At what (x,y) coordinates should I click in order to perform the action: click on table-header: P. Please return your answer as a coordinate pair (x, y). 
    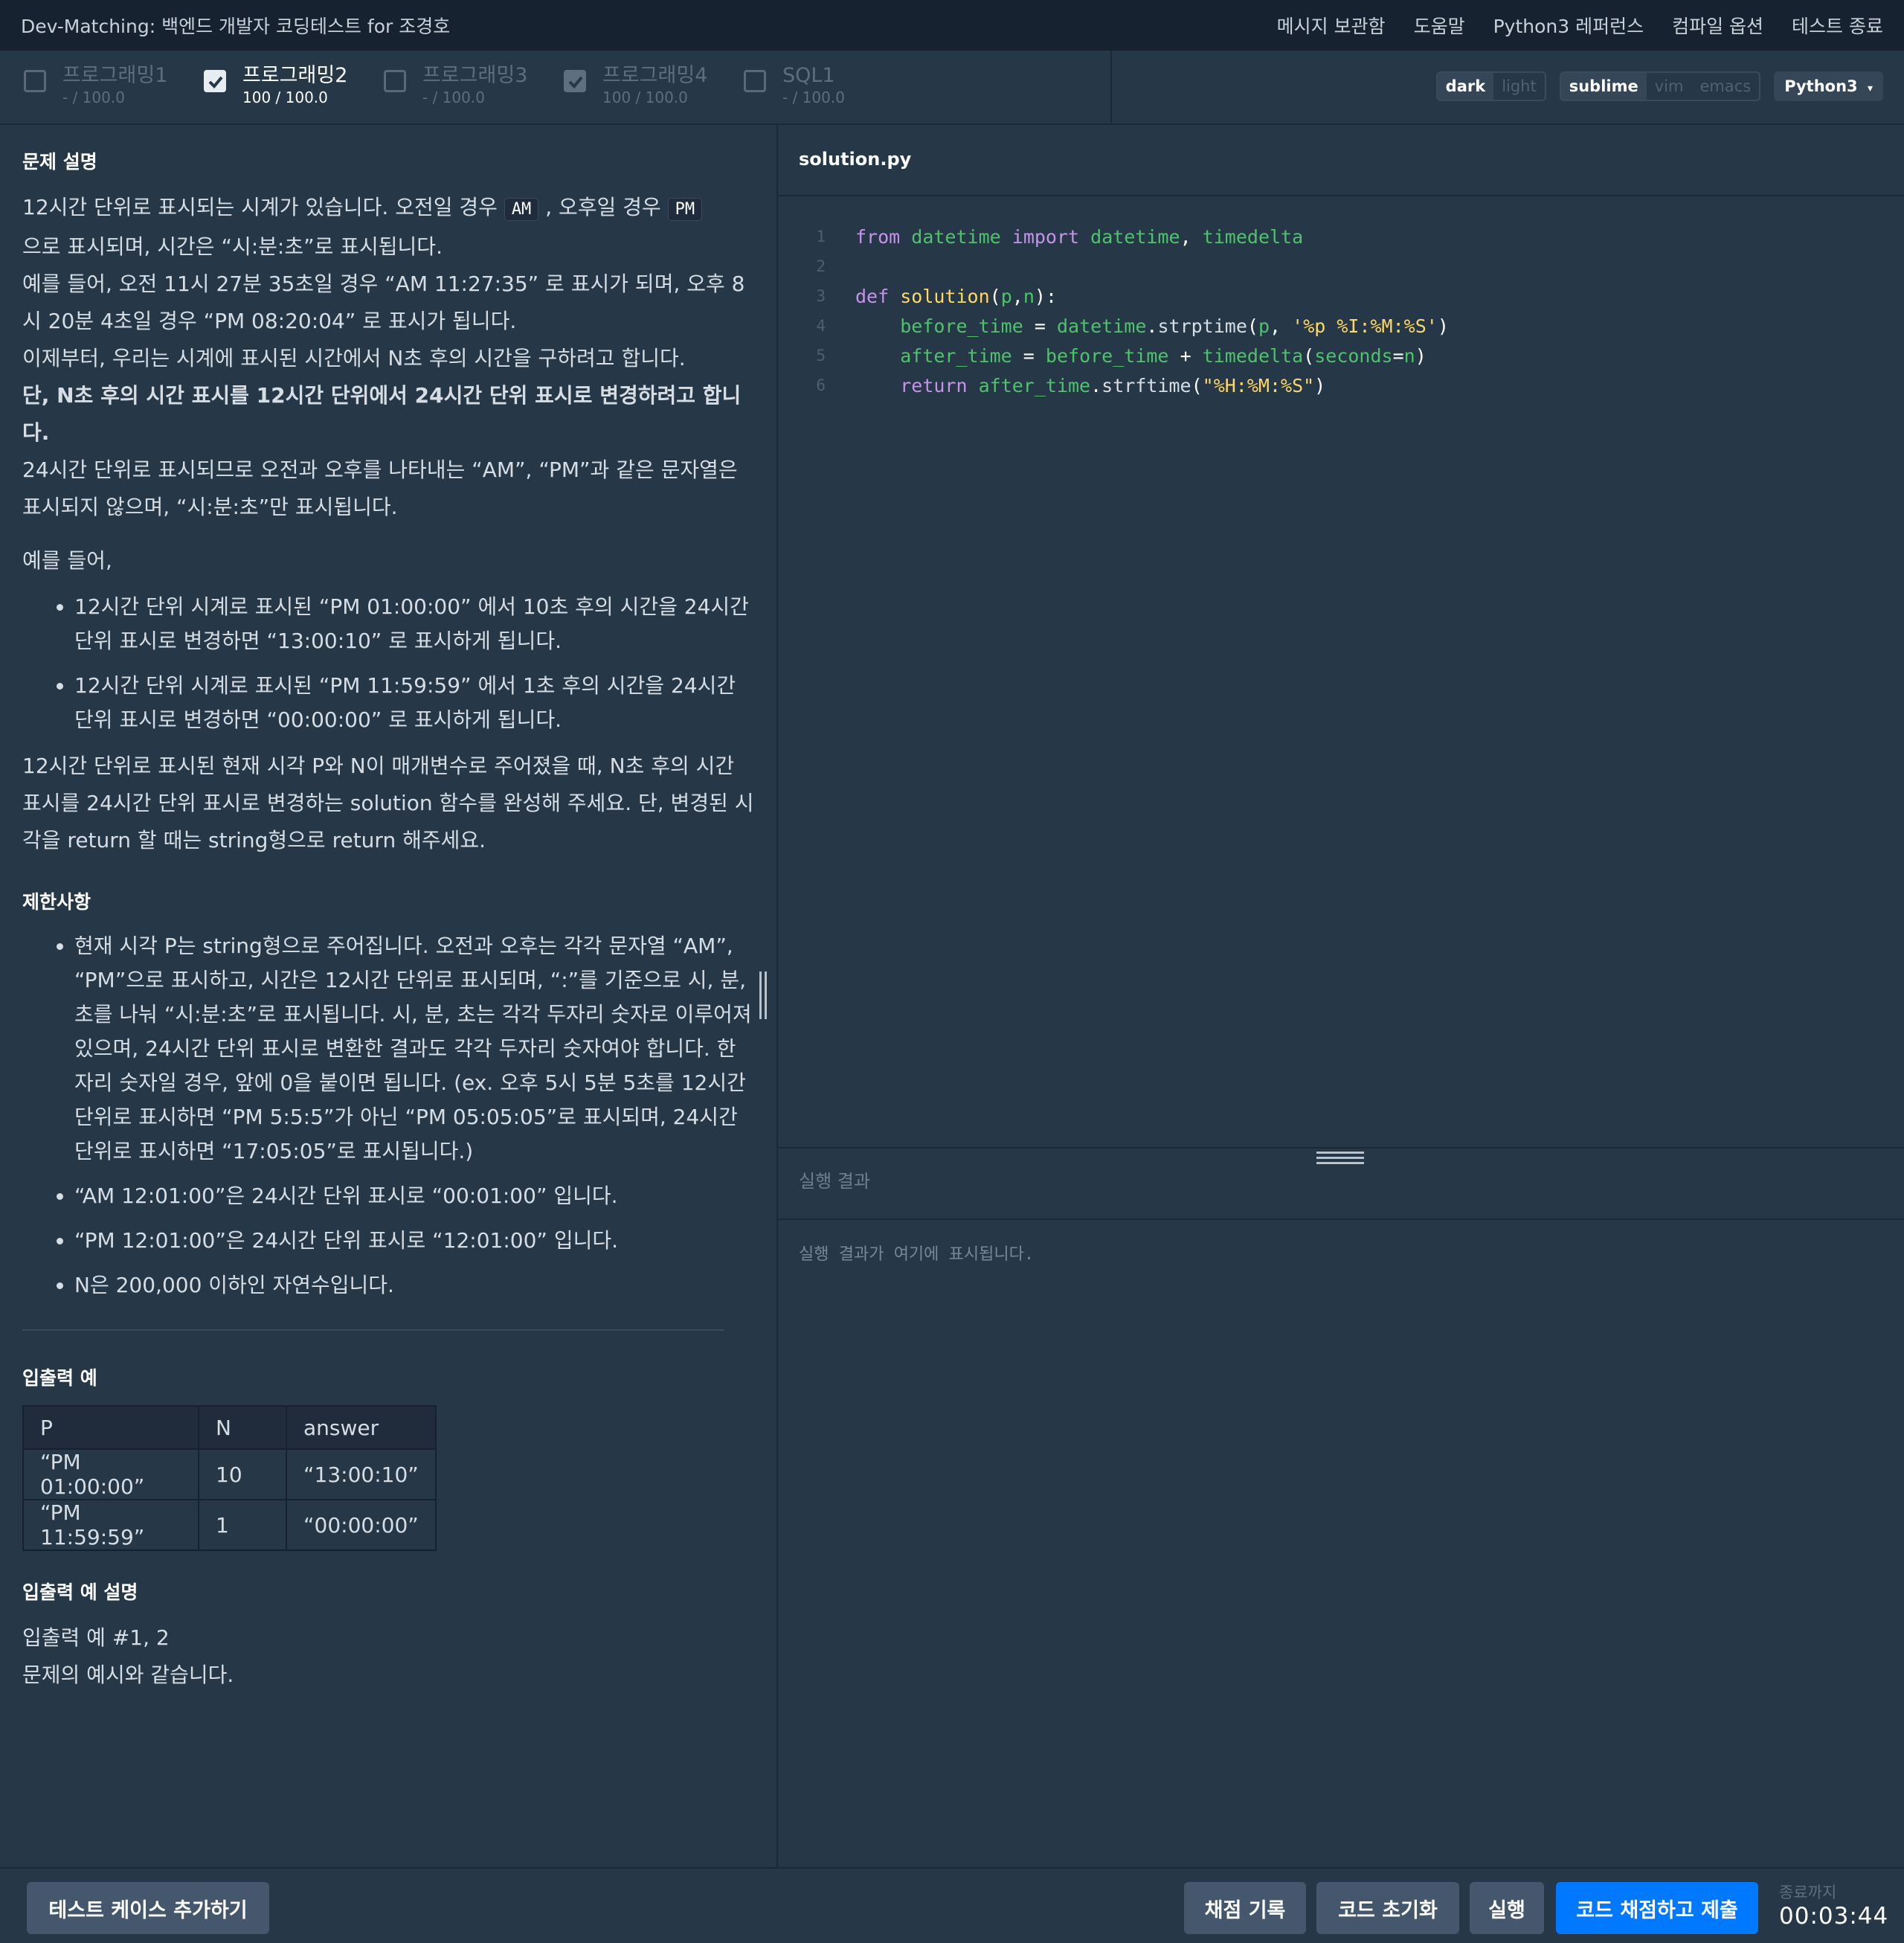
    Looking at the image, I should click on (111, 1427).